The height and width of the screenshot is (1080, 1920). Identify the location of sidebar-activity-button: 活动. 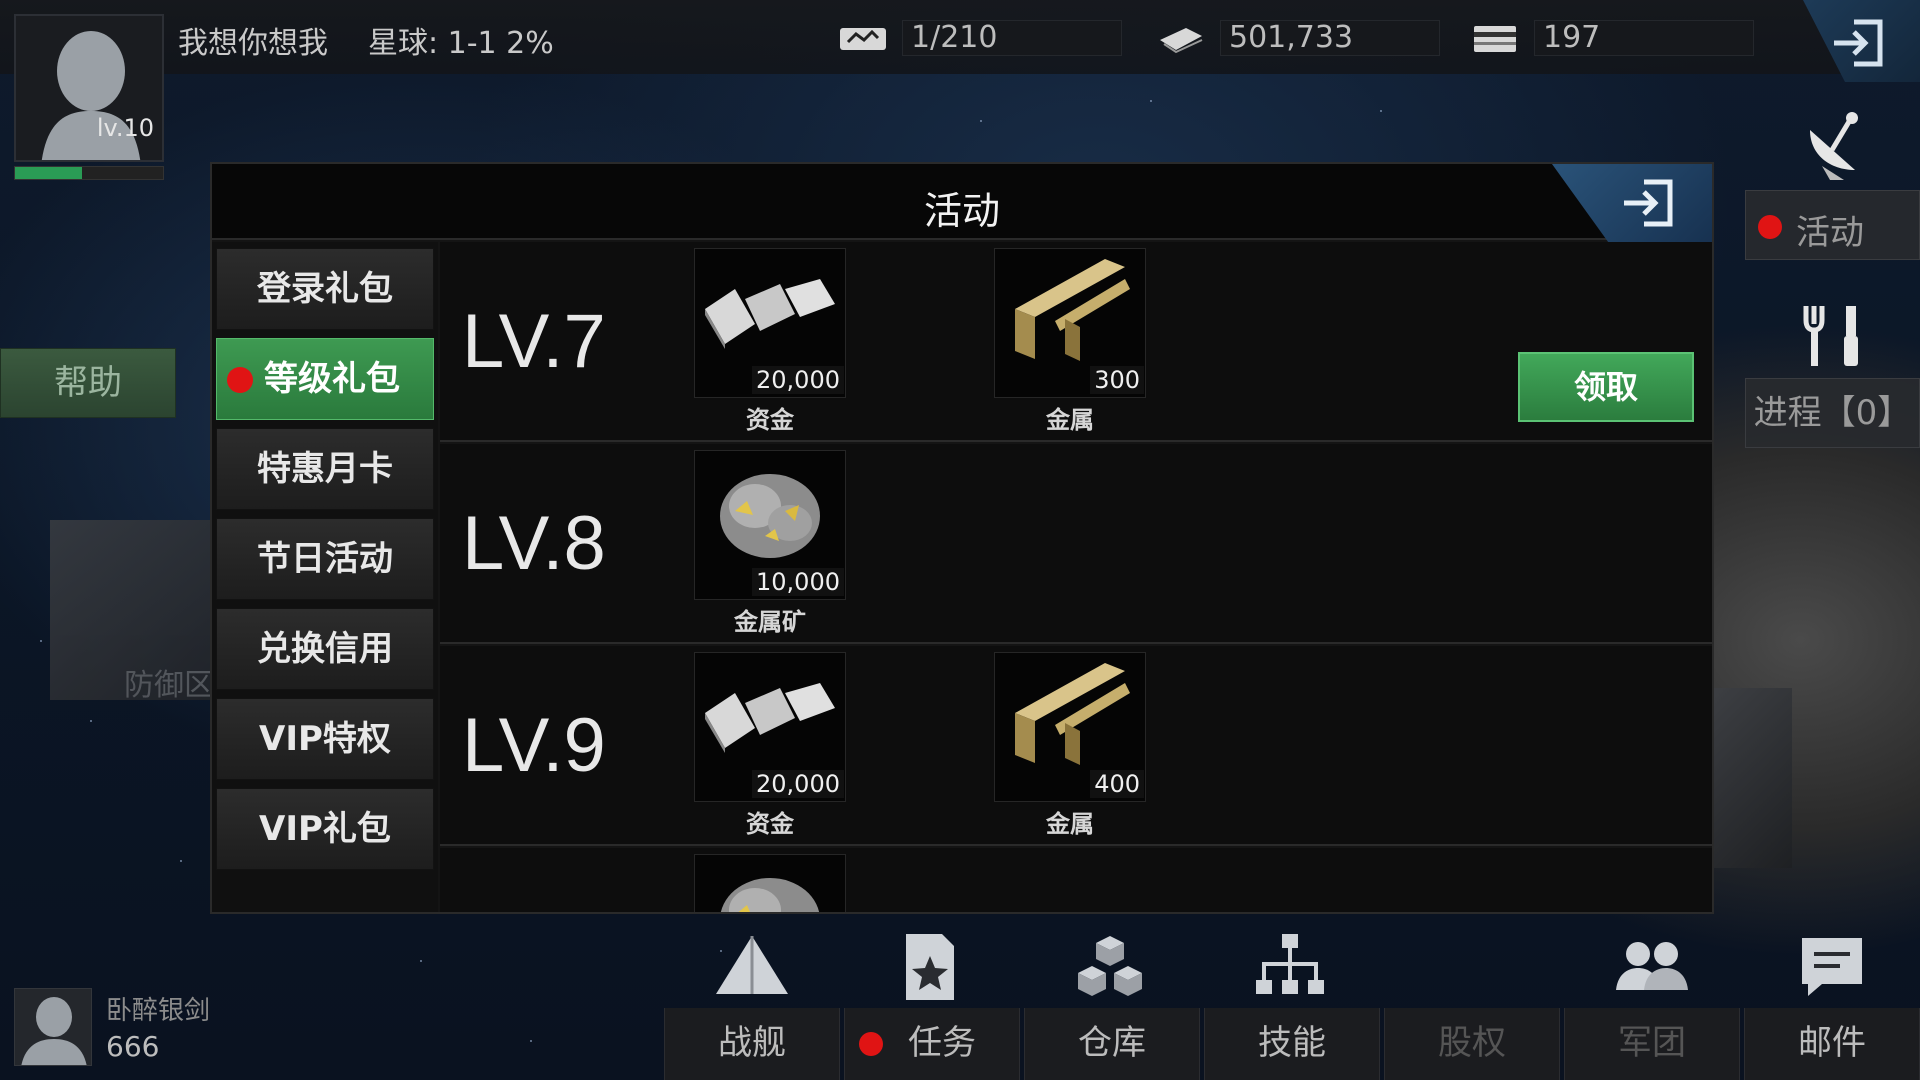
(1832, 225).